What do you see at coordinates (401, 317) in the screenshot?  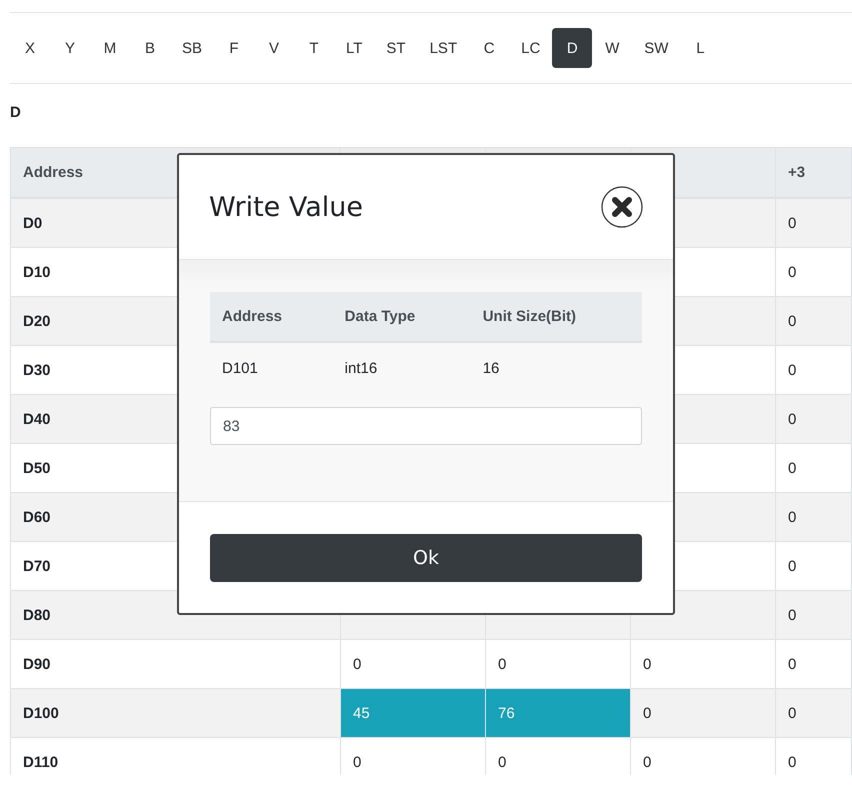 I see `column-header: Data Type` at bounding box center [401, 317].